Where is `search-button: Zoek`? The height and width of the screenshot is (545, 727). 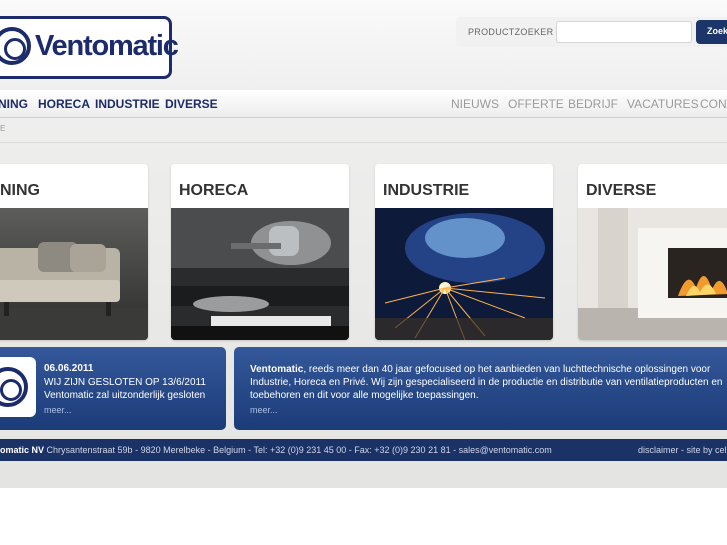 search-button: Zoek is located at coordinates (711, 32).